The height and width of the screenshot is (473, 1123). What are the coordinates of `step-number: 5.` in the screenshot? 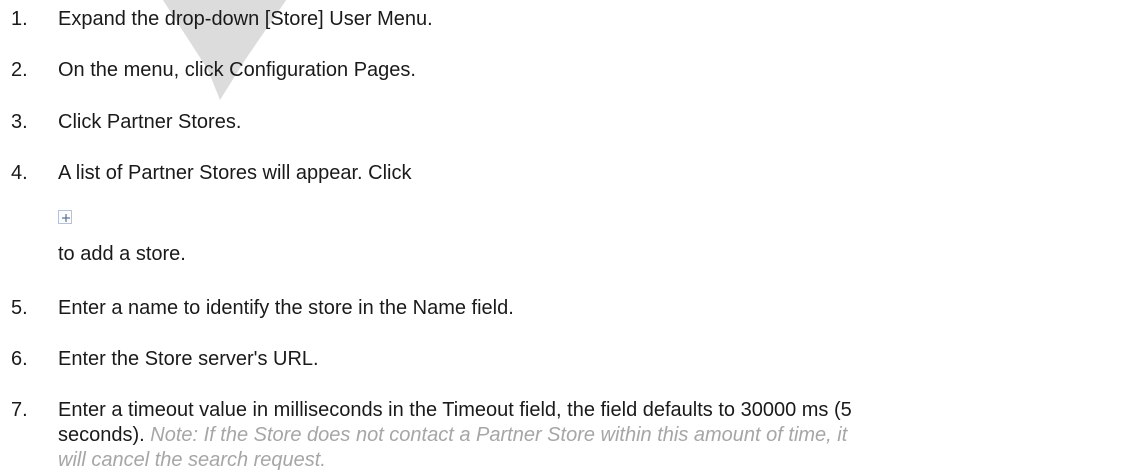 It's located at (19, 308).